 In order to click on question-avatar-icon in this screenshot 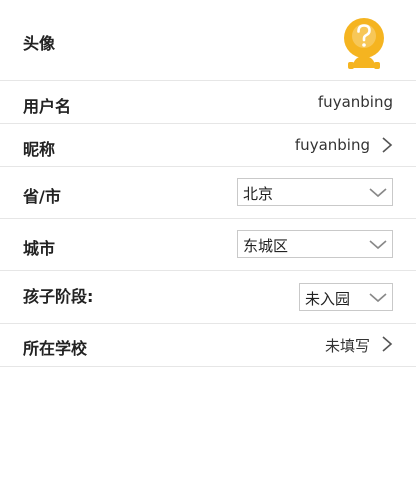, I will do `click(364, 44)`.